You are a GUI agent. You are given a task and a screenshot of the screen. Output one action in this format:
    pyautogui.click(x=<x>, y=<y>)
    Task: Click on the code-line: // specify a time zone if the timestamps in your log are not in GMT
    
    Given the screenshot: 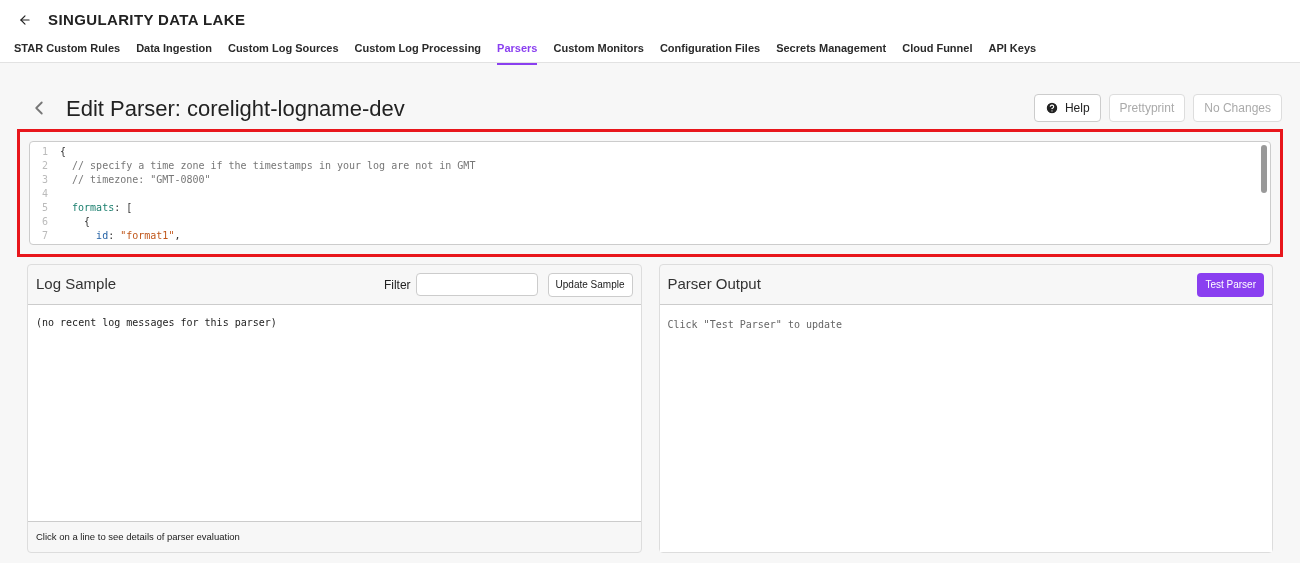 What is the action you would take?
    pyautogui.click(x=273, y=165)
    